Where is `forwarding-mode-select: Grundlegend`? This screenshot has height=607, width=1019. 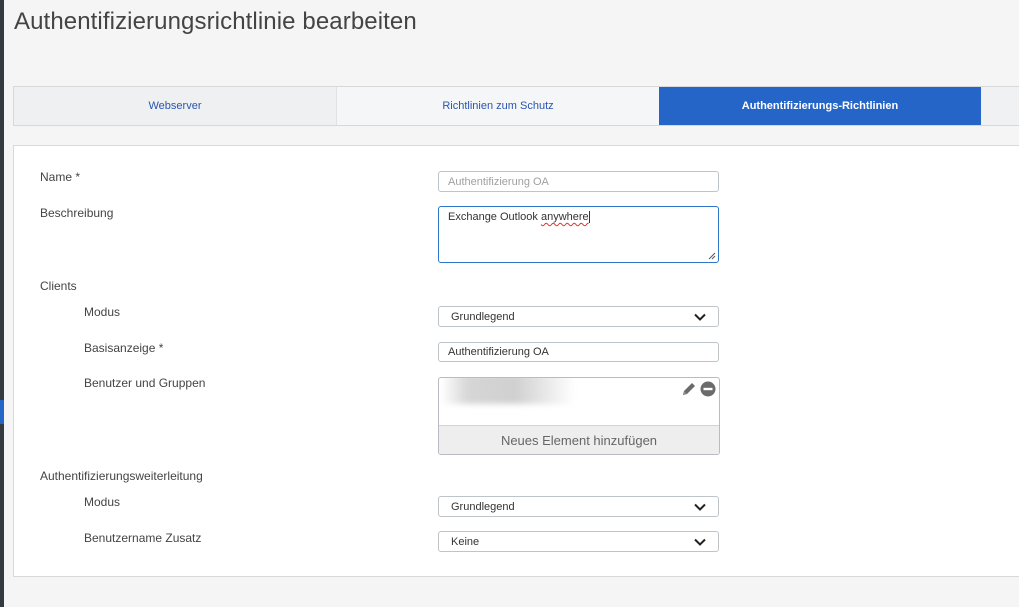 forwarding-mode-select: Grundlegend is located at coordinates (578, 506).